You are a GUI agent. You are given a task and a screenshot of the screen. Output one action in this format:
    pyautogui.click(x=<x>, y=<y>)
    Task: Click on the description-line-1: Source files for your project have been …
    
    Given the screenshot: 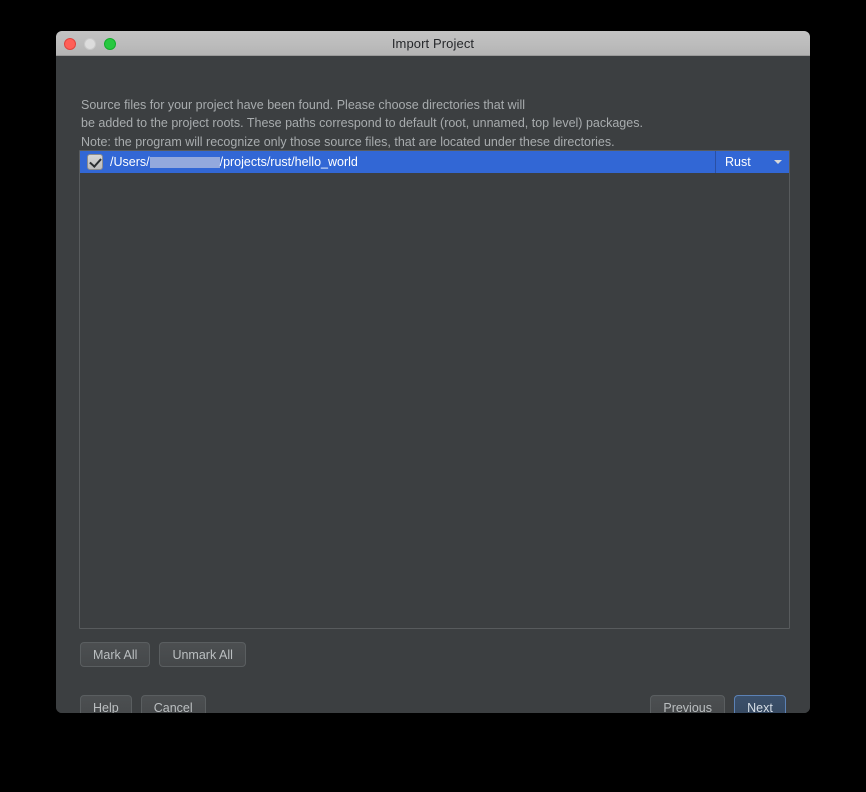 What is the action you would take?
    pyautogui.click(x=303, y=105)
    